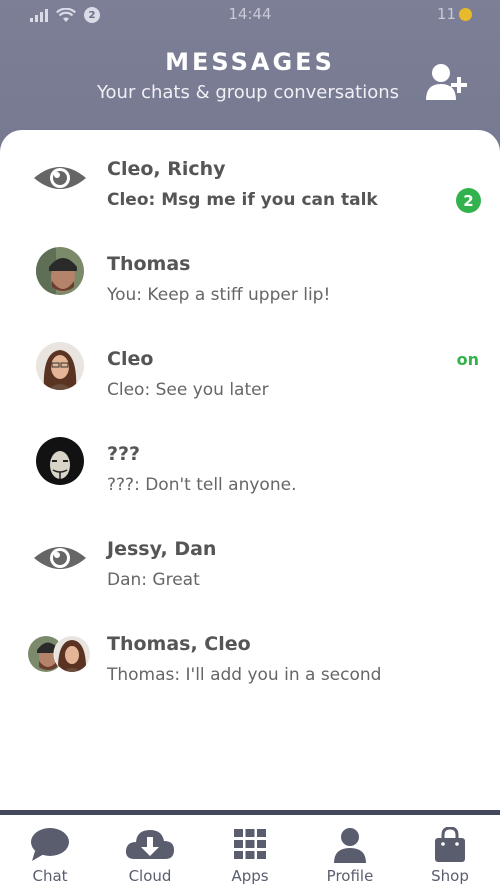 The width and height of the screenshot is (500, 889). Describe the element at coordinates (250, 876) in the screenshot. I see `tab-label: Apps` at that location.